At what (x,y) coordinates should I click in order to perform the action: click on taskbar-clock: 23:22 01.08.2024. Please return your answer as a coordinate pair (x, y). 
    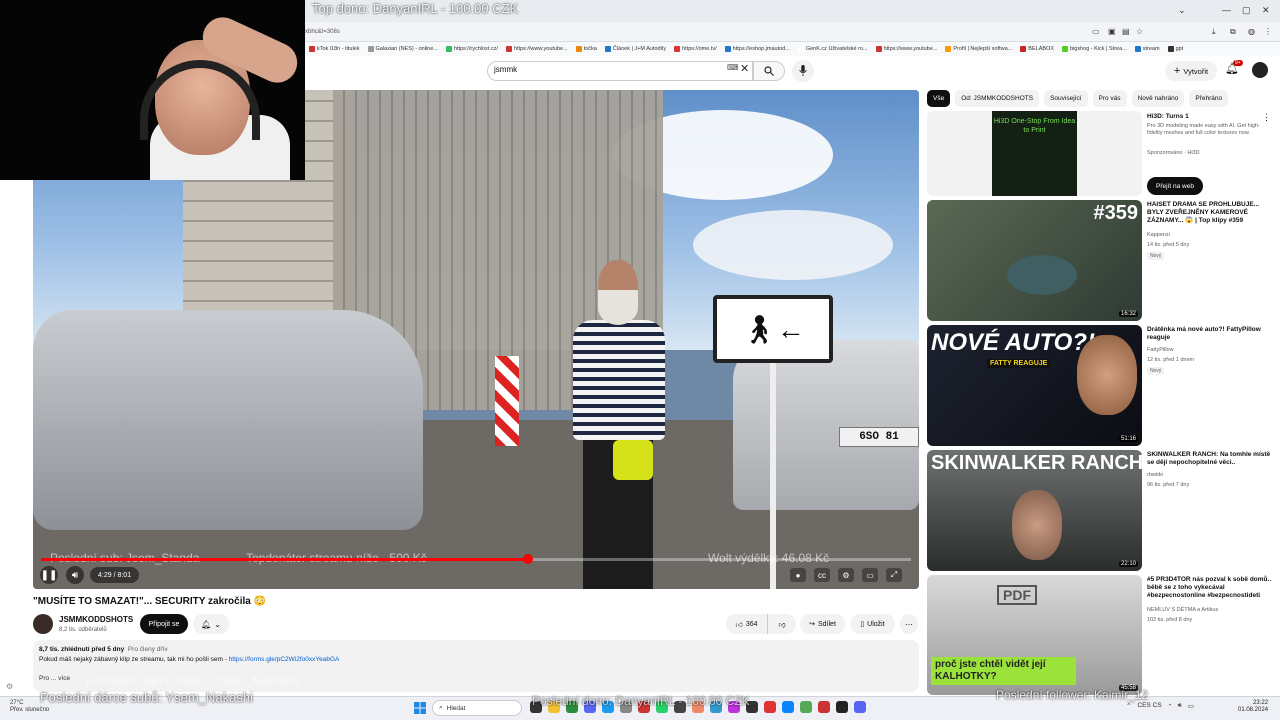
    Looking at the image, I should click on (1253, 707).